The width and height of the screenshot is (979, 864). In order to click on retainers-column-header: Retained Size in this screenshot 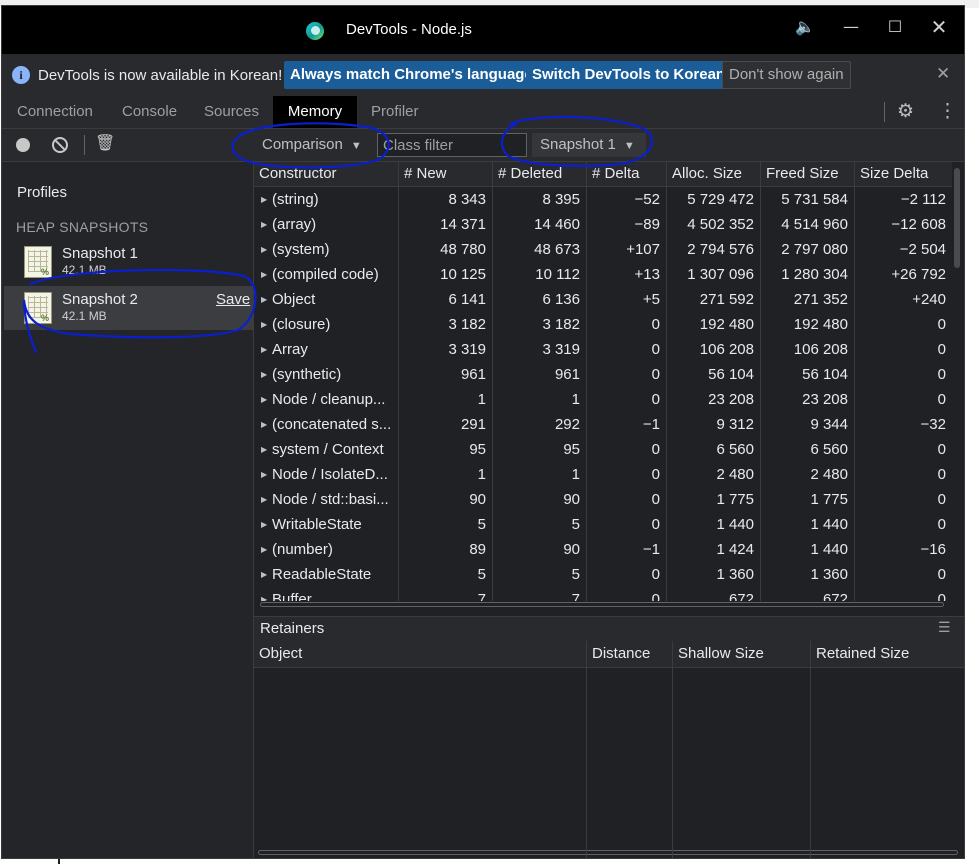, I will do `click(887, 654)`.